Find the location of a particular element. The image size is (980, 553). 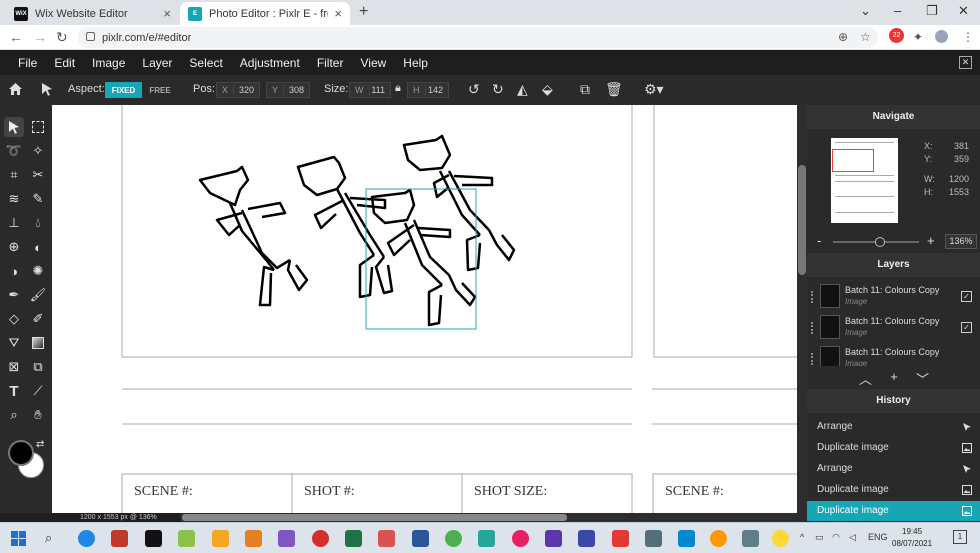

windows-start-icon is located at coordinates (18, 538).